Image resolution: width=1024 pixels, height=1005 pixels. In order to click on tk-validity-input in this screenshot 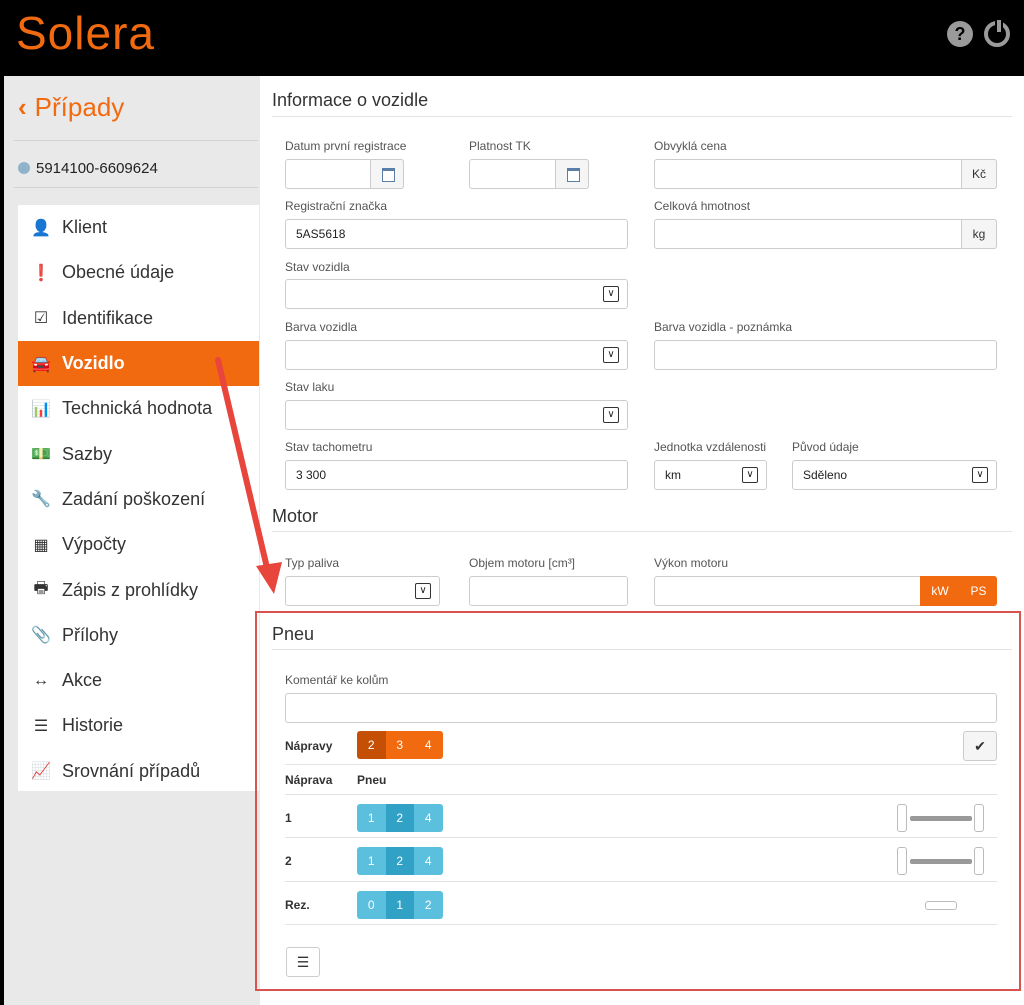, I will do `click(529, 174)`.